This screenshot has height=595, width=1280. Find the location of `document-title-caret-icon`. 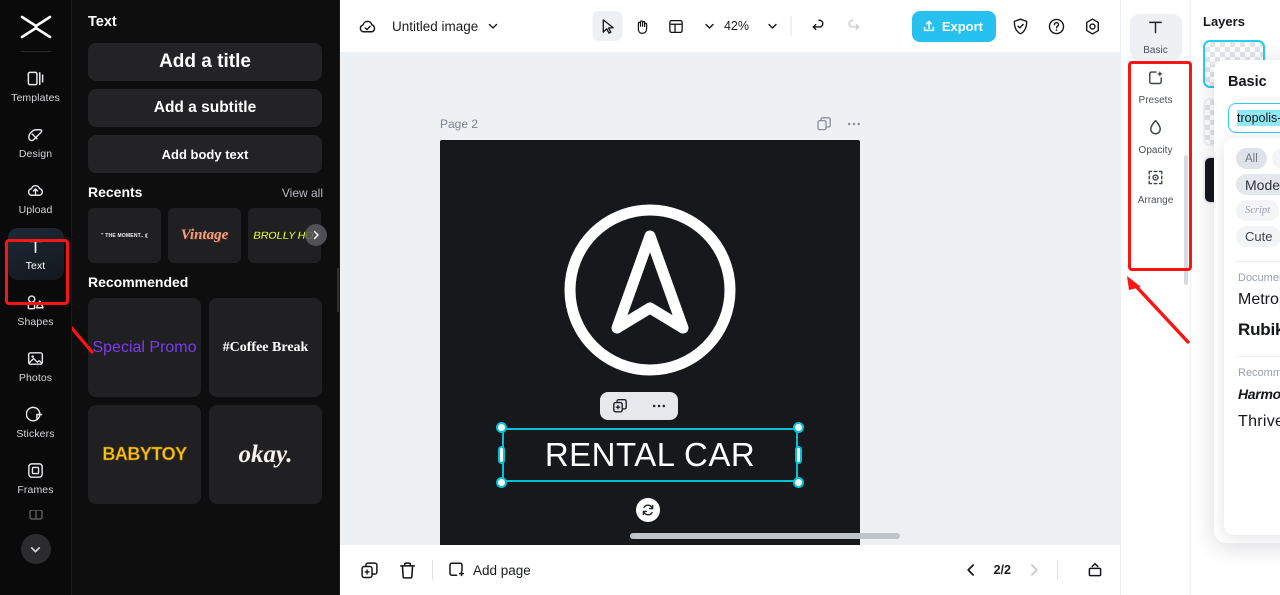

document-title-caret-icon is located at coordinates (493, 26).